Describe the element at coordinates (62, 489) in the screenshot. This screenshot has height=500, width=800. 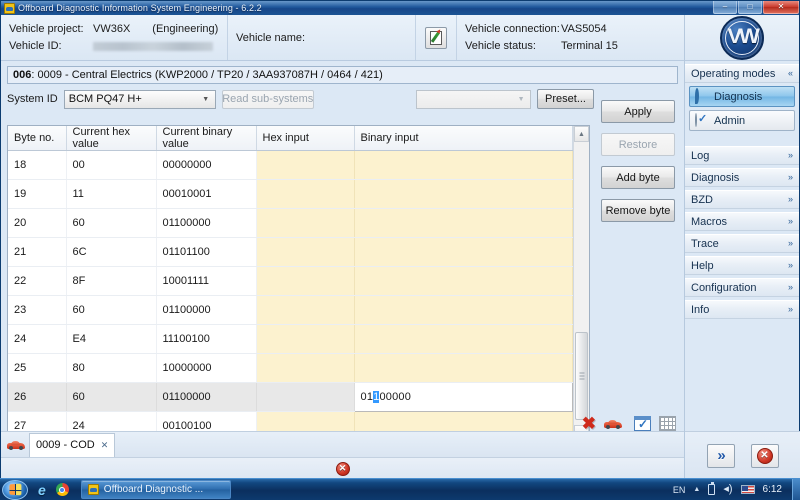
I see `chrome-icon` at that location.